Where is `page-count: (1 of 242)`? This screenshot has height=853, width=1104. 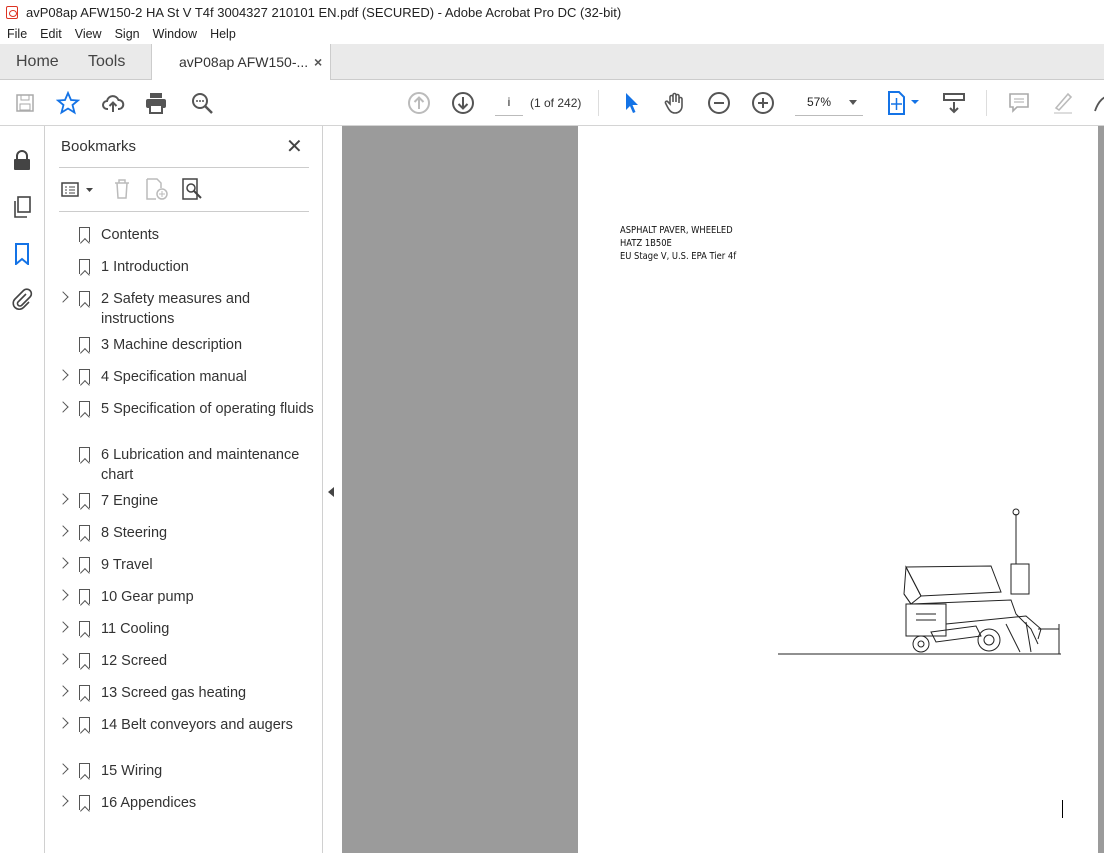
page-count: (1 of 242) is located at coordinates (556, 103).